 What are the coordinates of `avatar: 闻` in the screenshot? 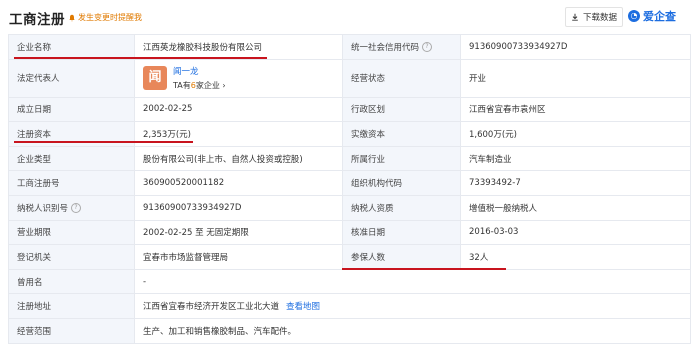 It's located at (155, 78).